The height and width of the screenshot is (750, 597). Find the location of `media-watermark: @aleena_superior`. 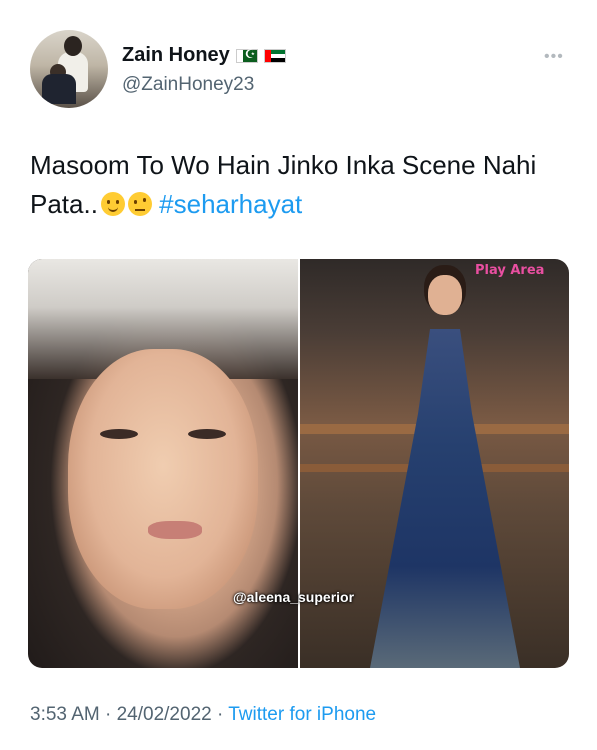

media-watermark: @aleena_superior is located at coordinates (294, 597).